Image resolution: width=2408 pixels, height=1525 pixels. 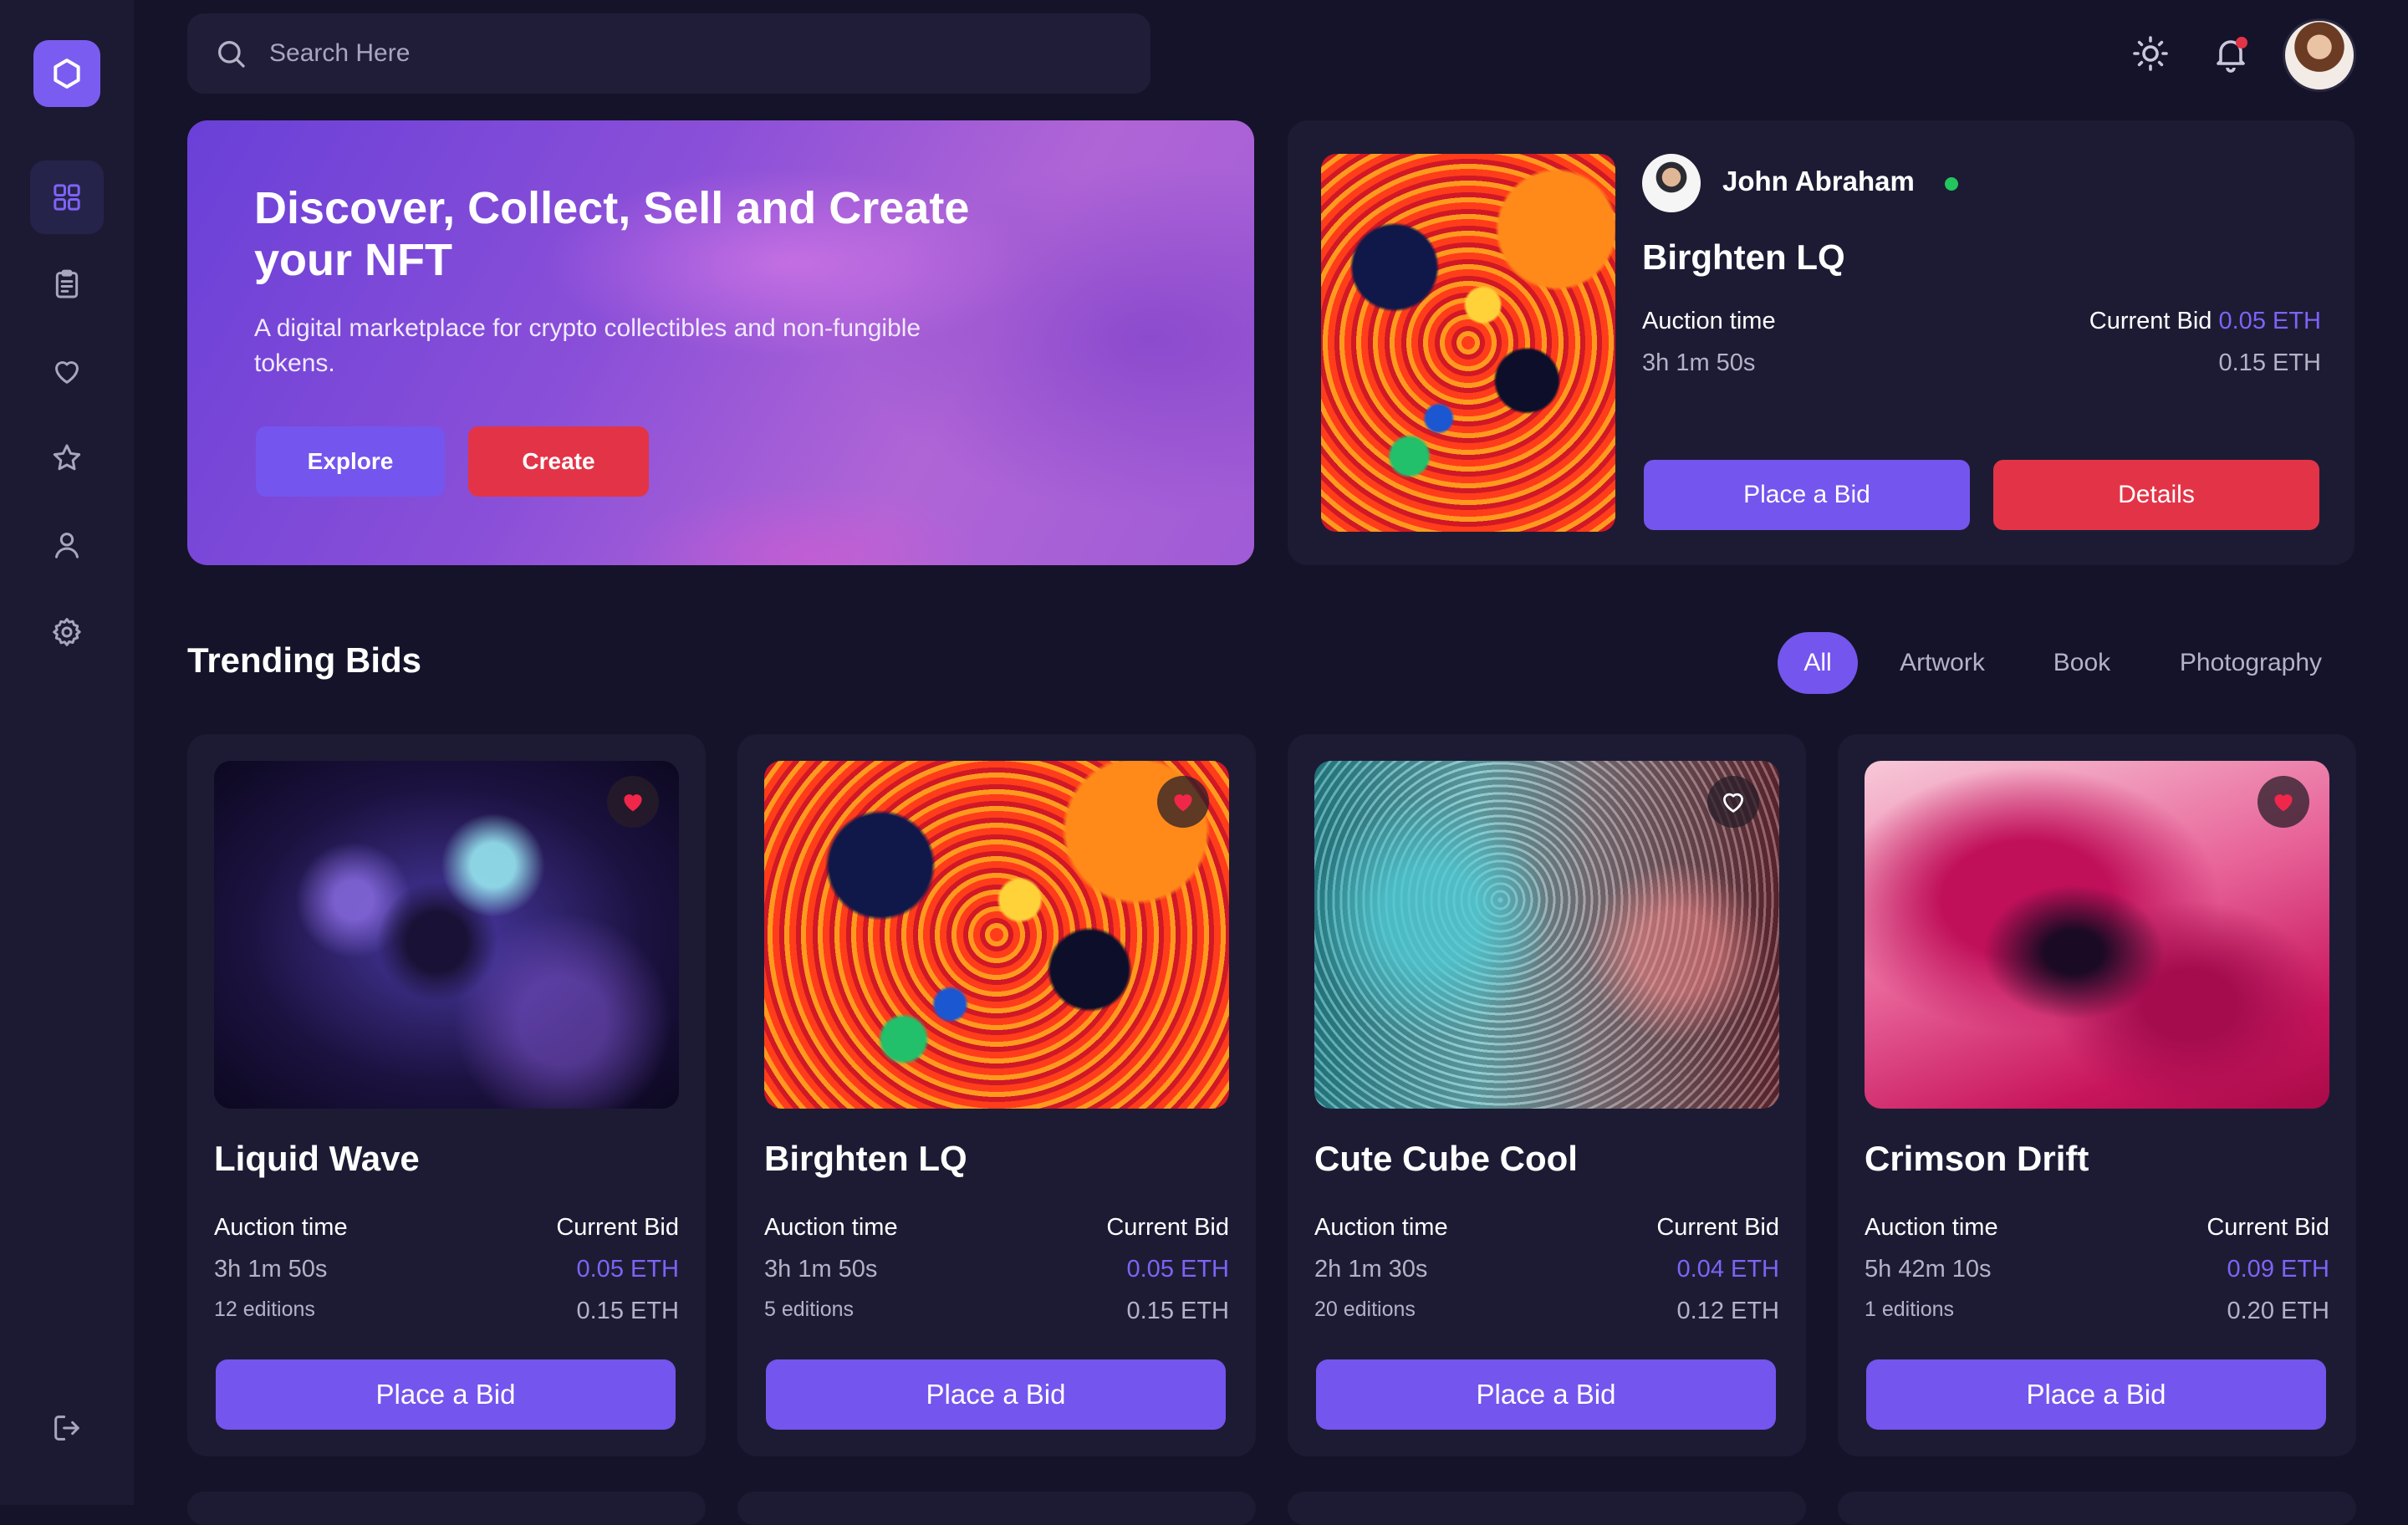 I want to click on sidebar-item-favorites, so click(x=67, y=371).